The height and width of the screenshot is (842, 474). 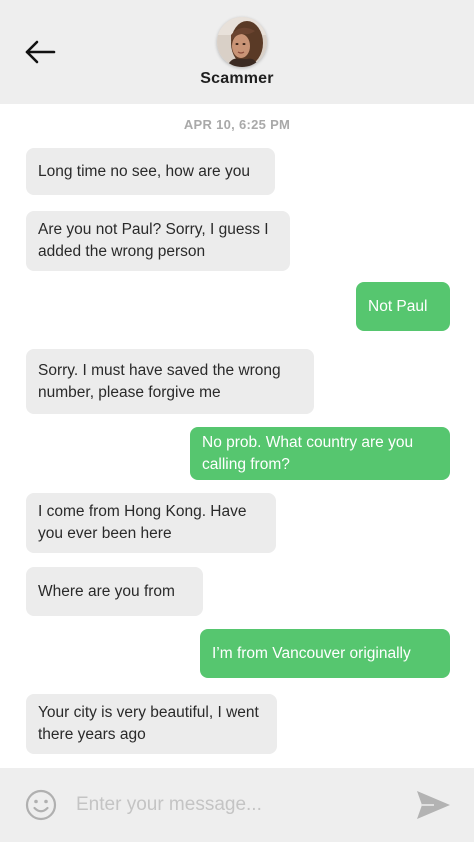 I want to click on back-arrow-icon, so click(x=40, y=52).